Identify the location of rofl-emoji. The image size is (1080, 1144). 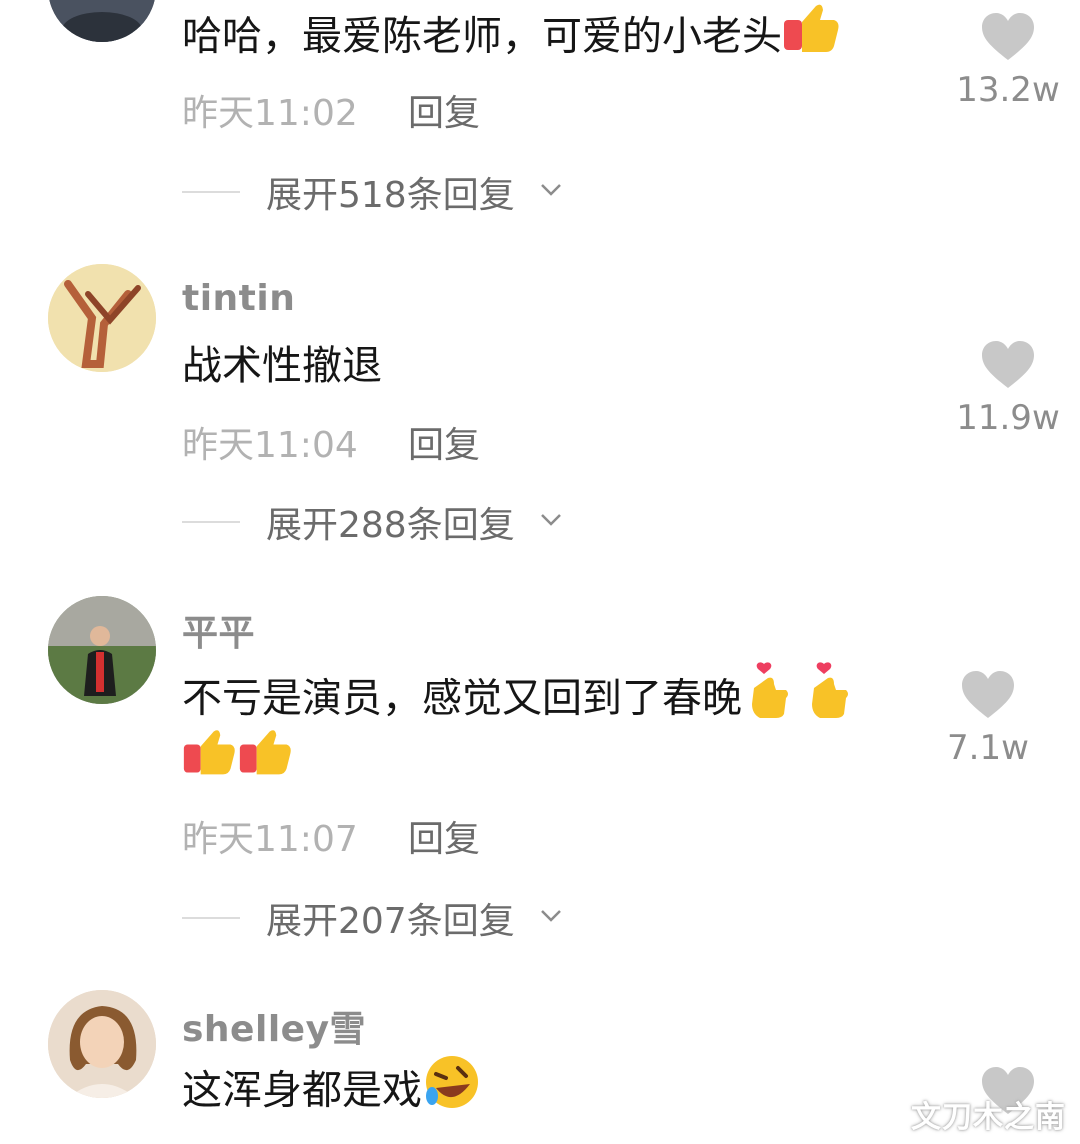
(452, 1092).